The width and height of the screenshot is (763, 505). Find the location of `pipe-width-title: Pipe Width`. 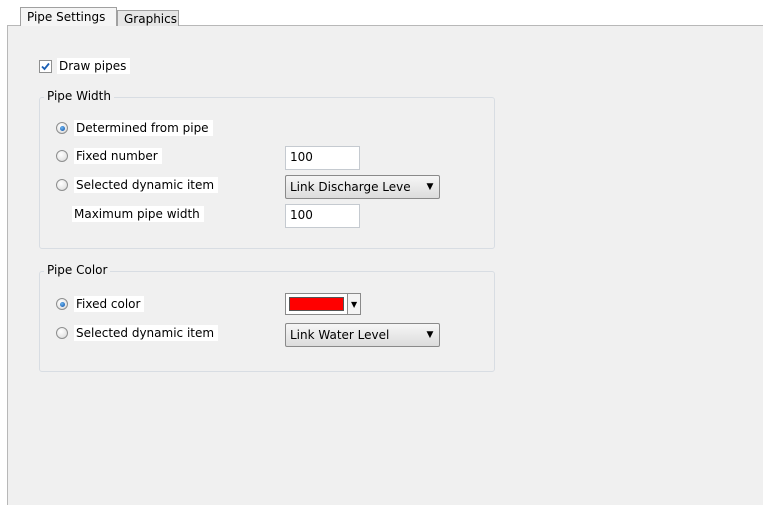

pipe-width-title: Pipe Width is located at coordinates (79, 96).